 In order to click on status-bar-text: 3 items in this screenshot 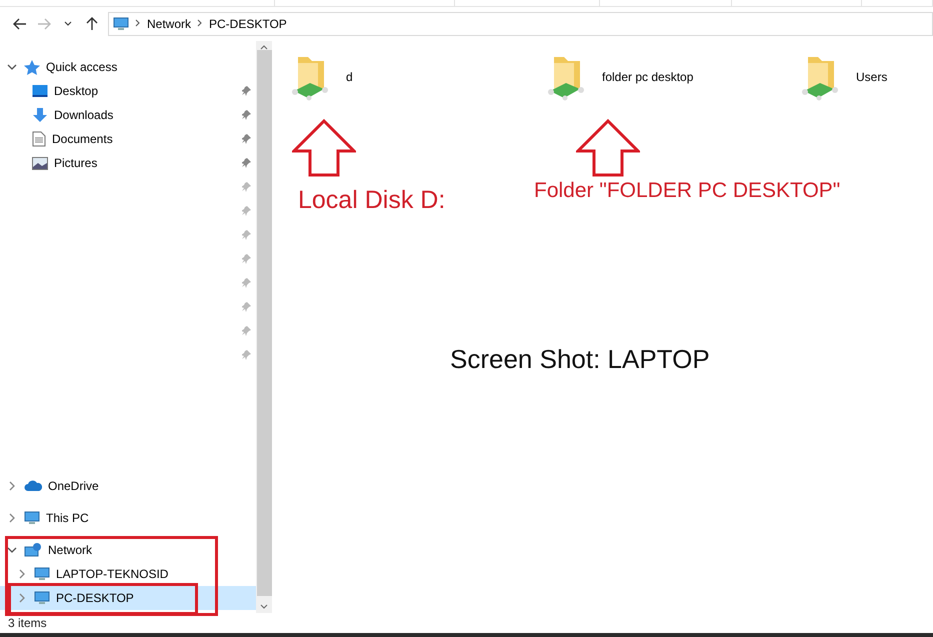, I will do `click(27, 623)`.